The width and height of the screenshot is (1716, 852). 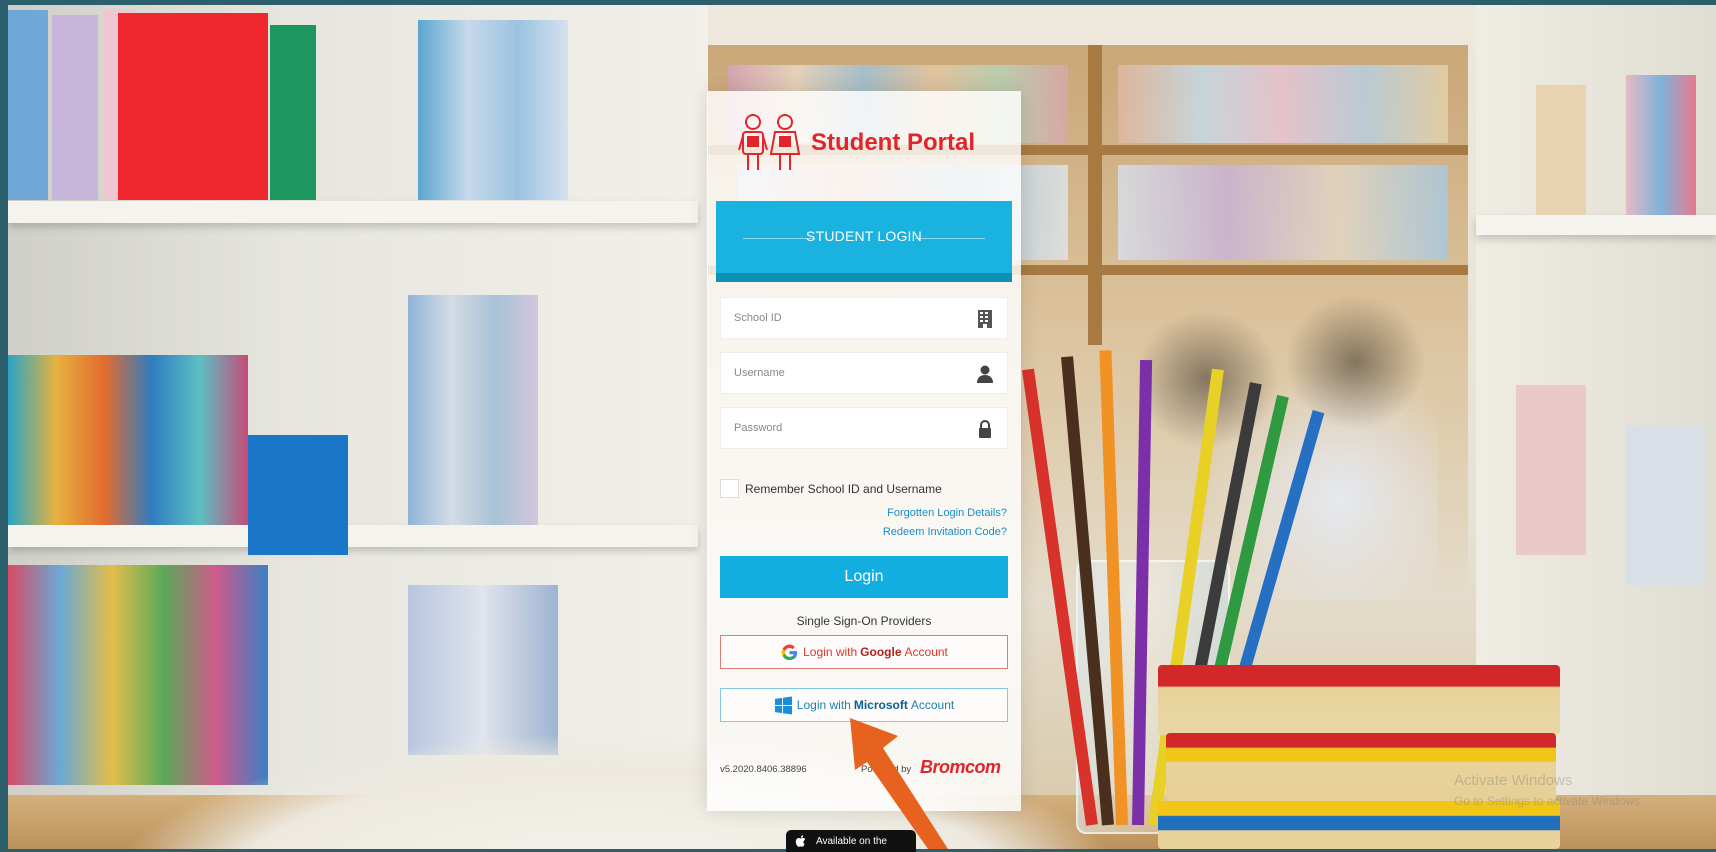 I want to click on book-stack, so click(x=1359, y=700).